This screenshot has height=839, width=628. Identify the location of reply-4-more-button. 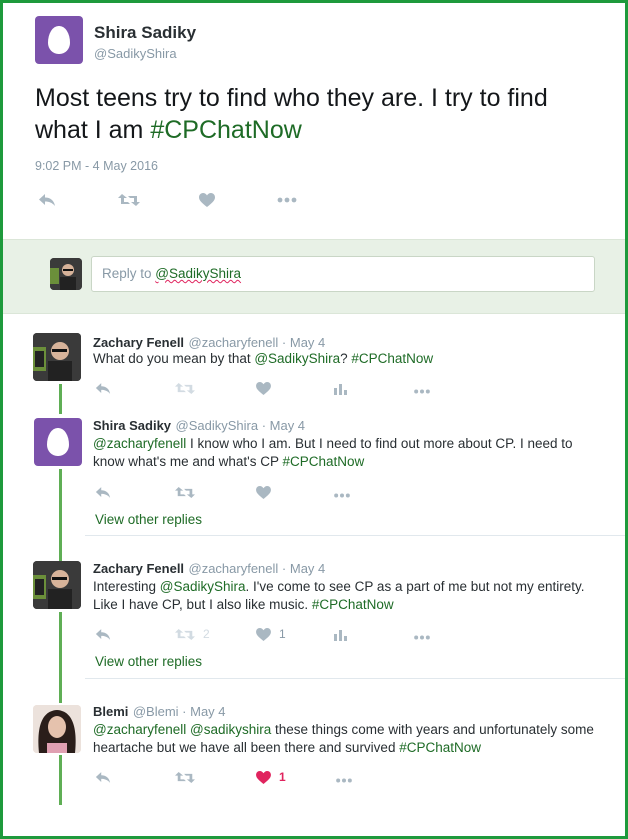
(344, 780).